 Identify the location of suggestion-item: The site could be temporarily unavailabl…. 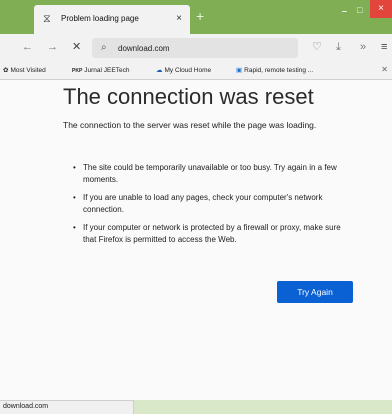
(208, 174).